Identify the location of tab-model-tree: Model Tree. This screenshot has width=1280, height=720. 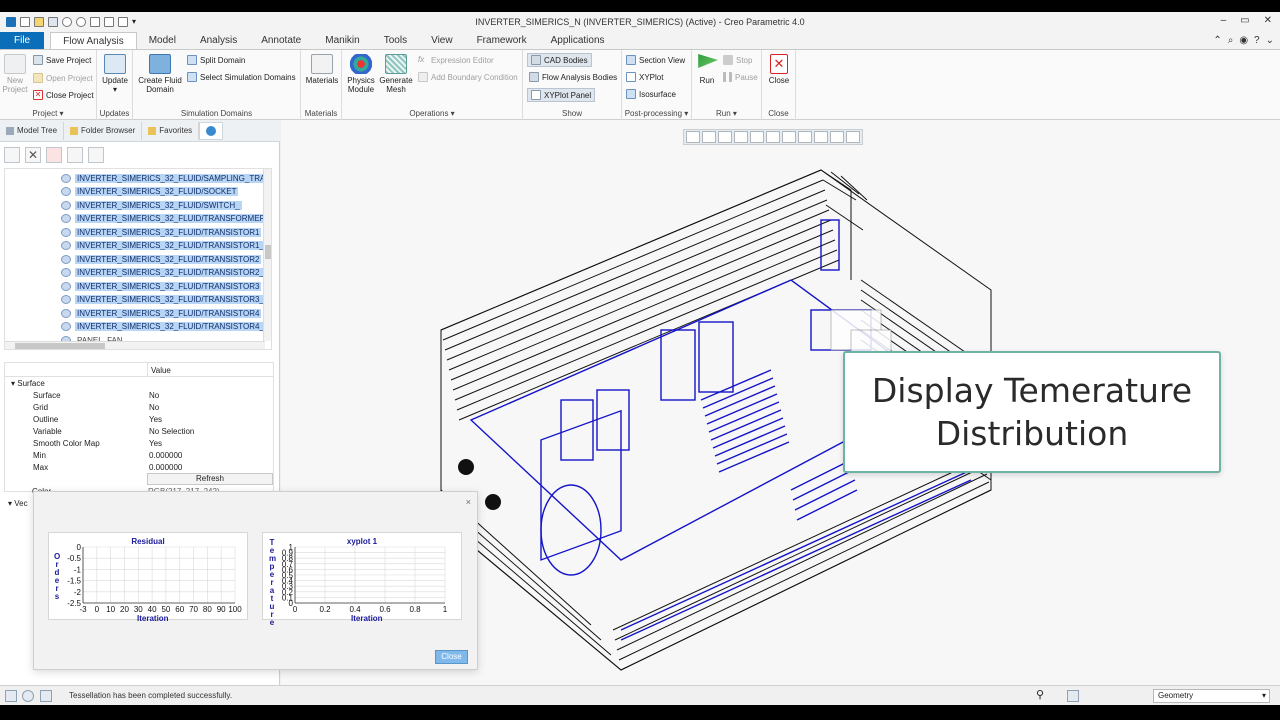
(32, 130).